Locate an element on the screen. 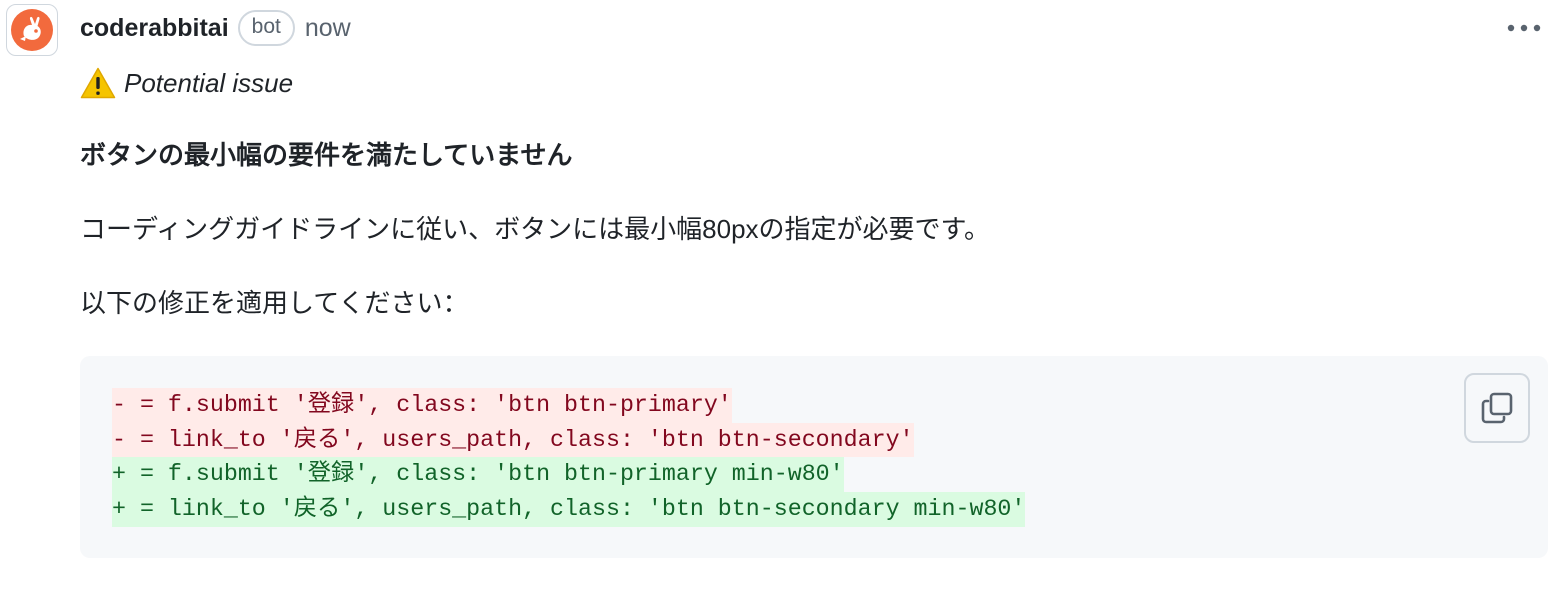 This screenshot has width=1566, height=592. warning-icon is located at coordinates (98, 83).